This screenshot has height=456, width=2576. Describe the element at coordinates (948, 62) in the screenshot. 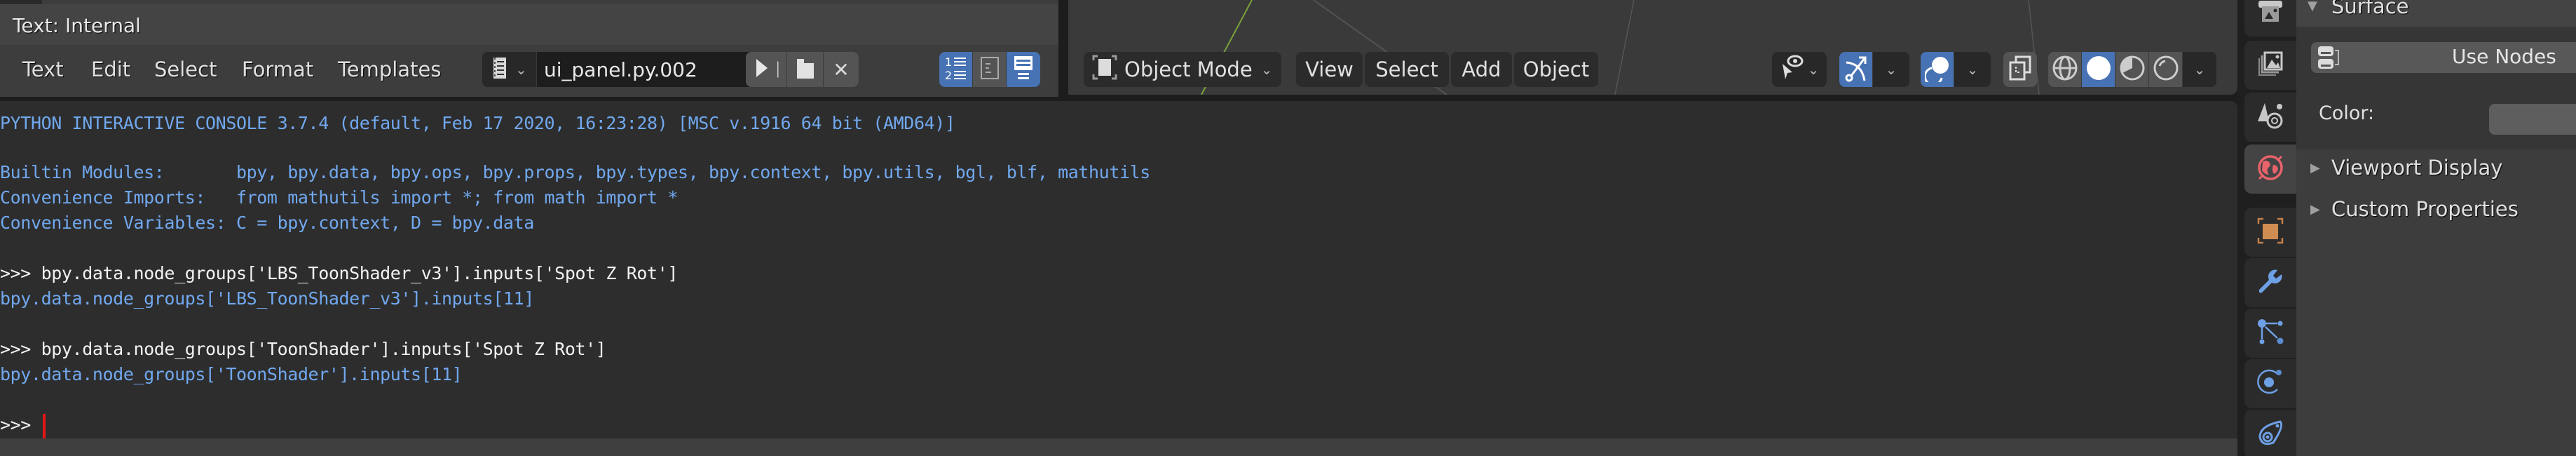

I see `svg-text: 1` at that location.